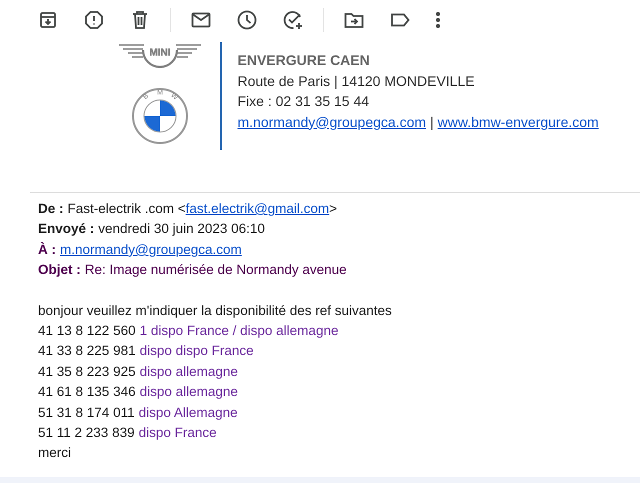 The height and width of the screenshot is (483, 640). I want to click on phone-text: Fixe : 02 31 35 15 44, so click(304, 101).